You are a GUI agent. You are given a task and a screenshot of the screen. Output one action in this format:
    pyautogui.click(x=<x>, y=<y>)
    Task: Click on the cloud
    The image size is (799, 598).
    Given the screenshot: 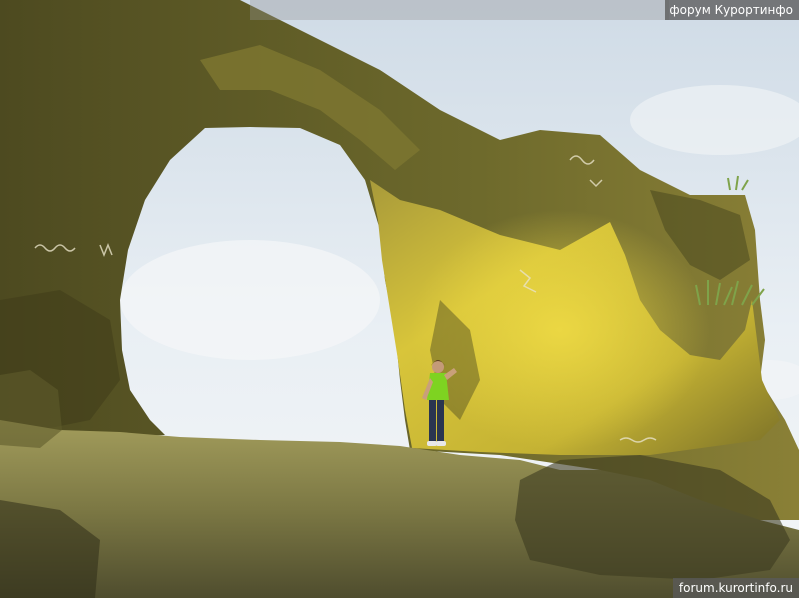 What is the action you would take?
    pyautogui.click(x=250, y=300)
    